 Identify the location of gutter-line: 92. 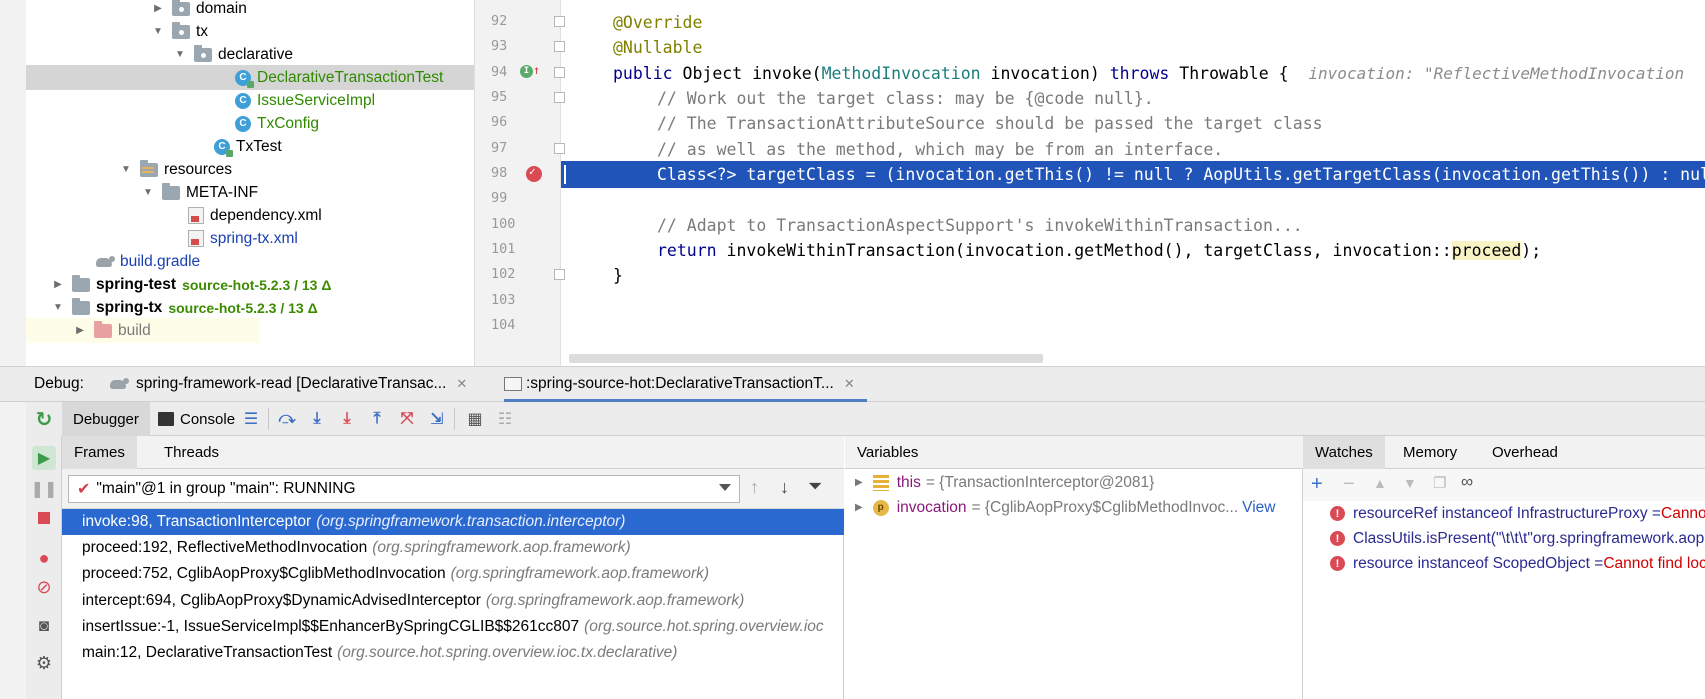
(520, 21).